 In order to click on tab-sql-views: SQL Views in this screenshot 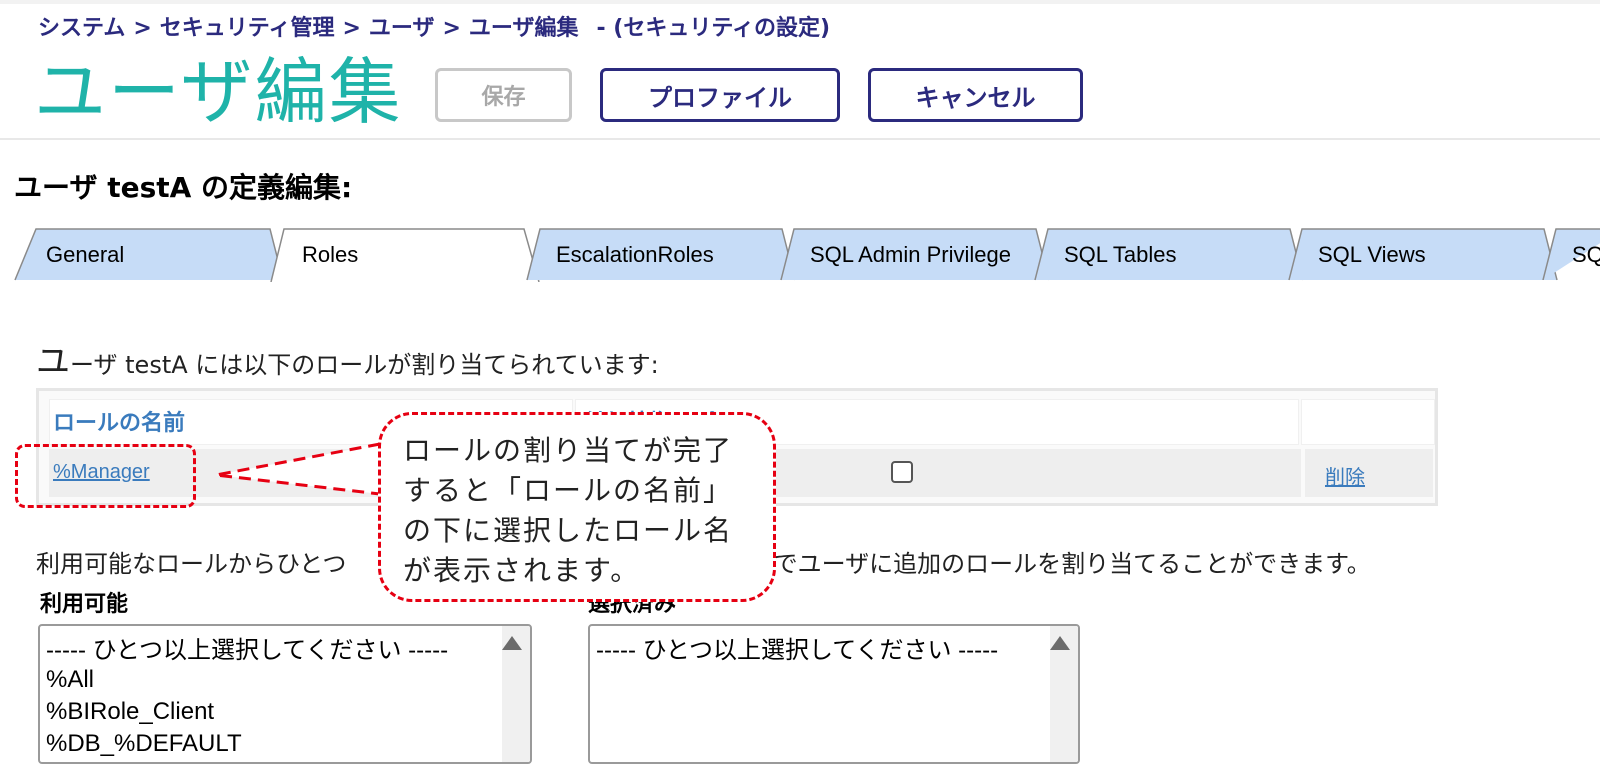, I will do `click(1423, 254)`.